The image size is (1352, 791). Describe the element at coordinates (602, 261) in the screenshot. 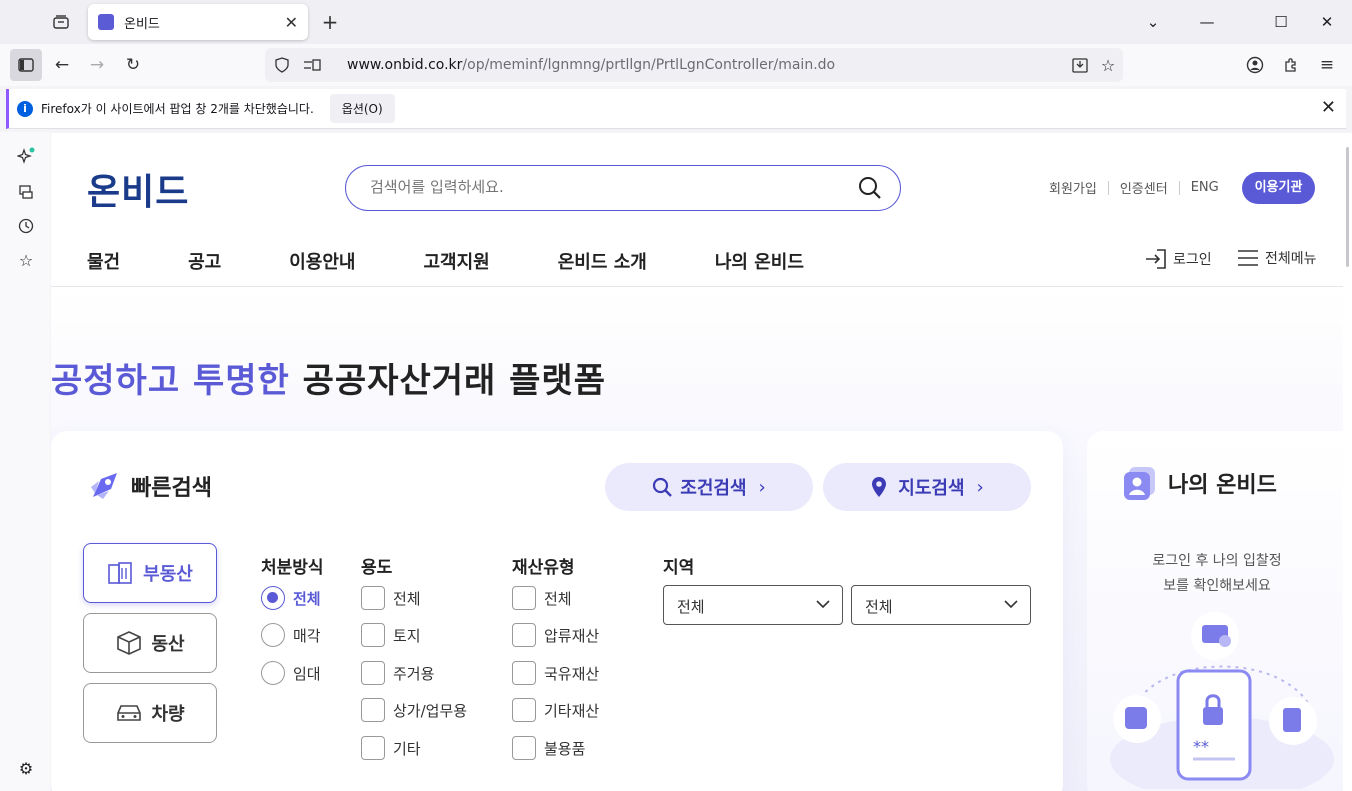

I see `nav-item-about: 온비드 소개` at that location.